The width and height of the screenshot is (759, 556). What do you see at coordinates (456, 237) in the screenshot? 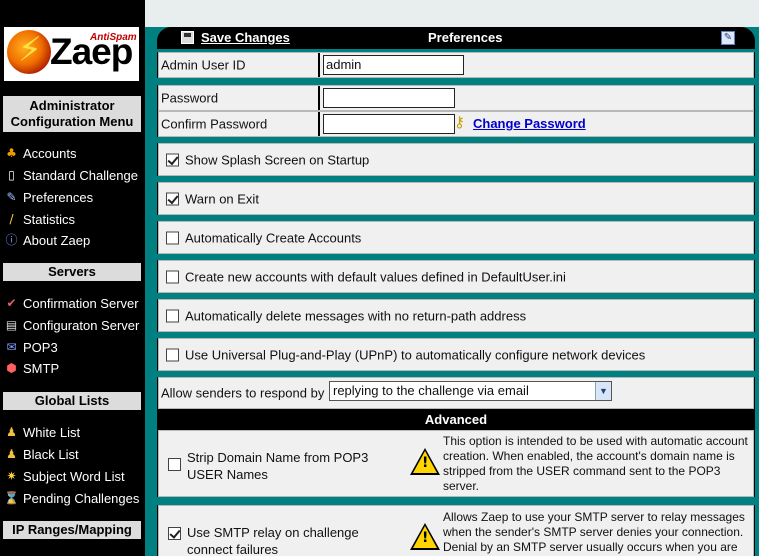
I see `option-row-auto-create-accounts: Automatically Create Accounts` at bounding box center [456, 237].